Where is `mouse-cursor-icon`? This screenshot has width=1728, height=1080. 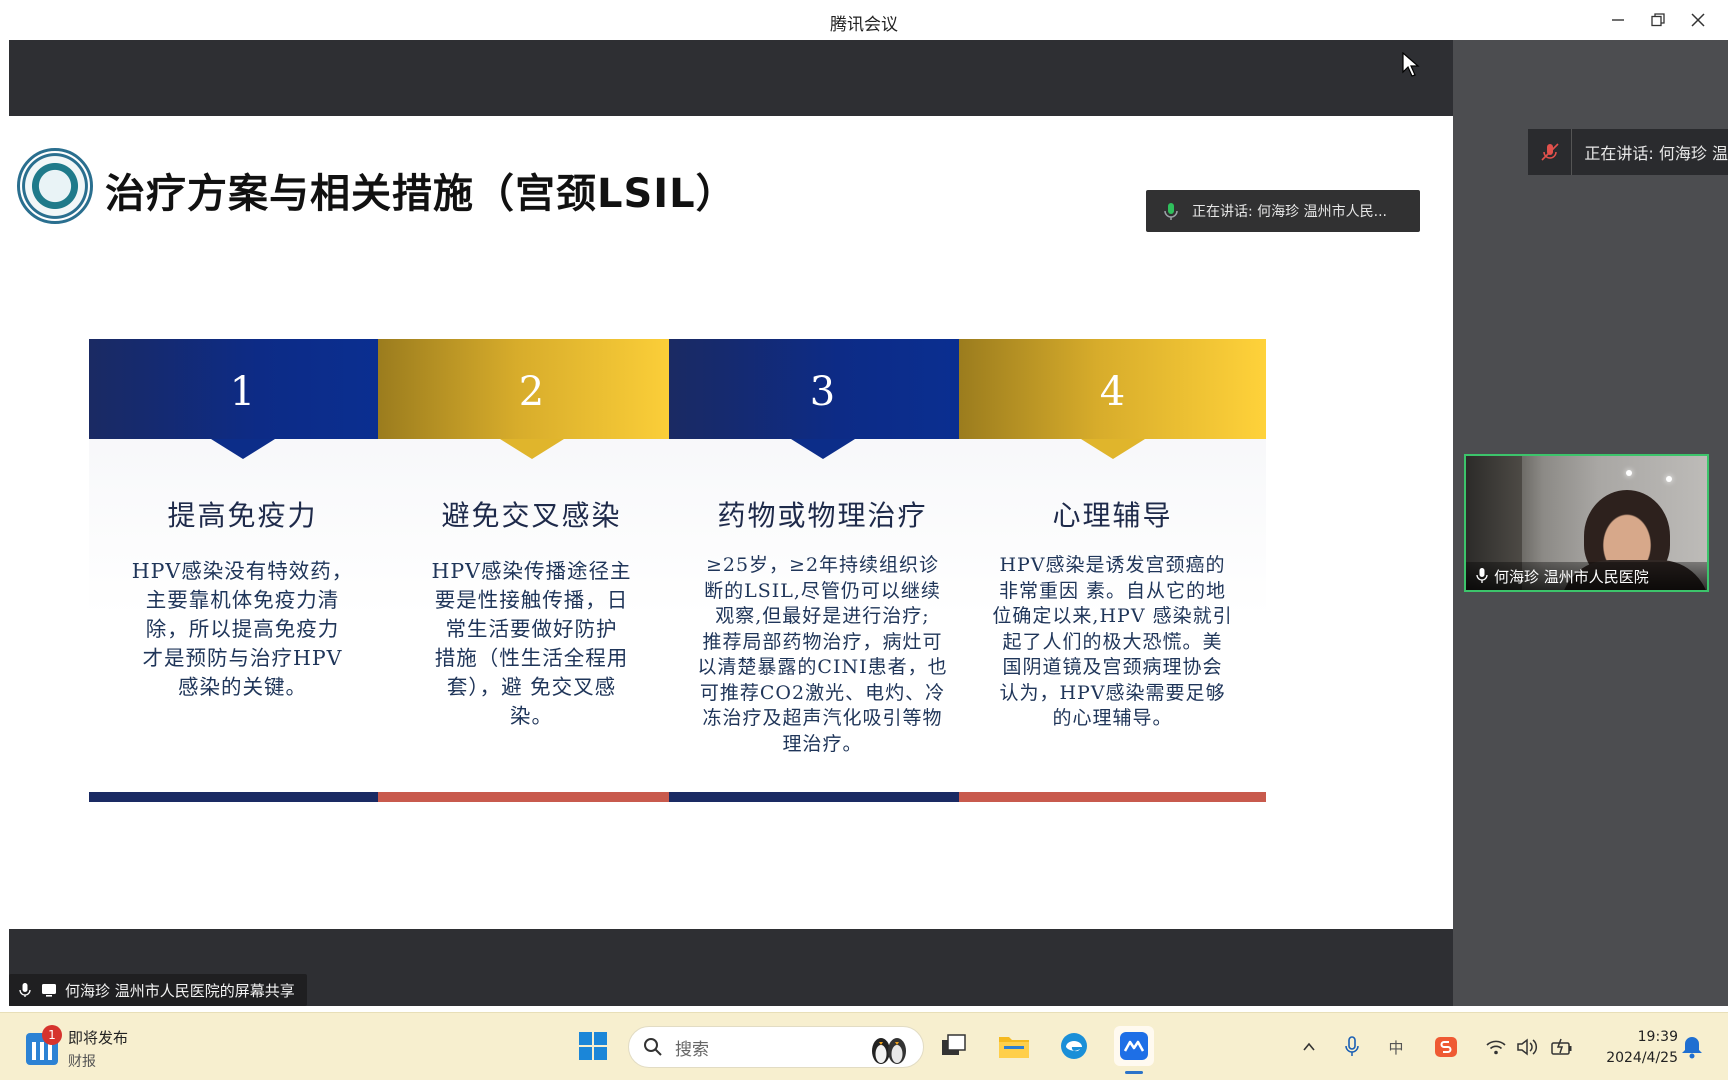 mouse-cursor-icon is located at coordinates (1411, 64).